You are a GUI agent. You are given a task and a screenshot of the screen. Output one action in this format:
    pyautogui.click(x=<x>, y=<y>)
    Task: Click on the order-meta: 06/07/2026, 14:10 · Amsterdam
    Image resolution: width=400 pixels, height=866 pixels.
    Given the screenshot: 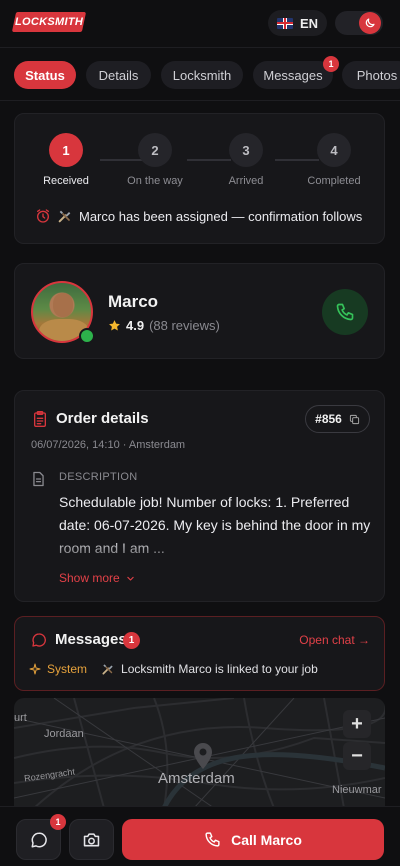 What is the action you would take?
    pyautogui.click(x=108, y=445)
    